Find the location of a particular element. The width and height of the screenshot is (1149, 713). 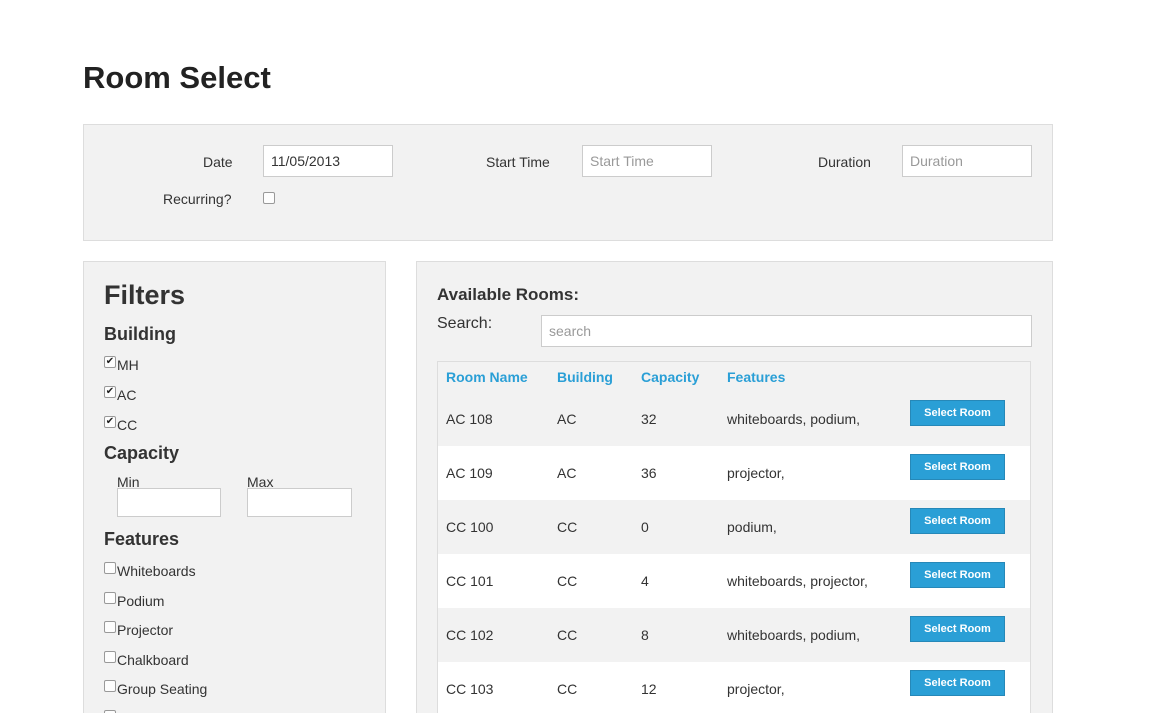

cell-name: CC 102 is located at coordinates (470, 635).